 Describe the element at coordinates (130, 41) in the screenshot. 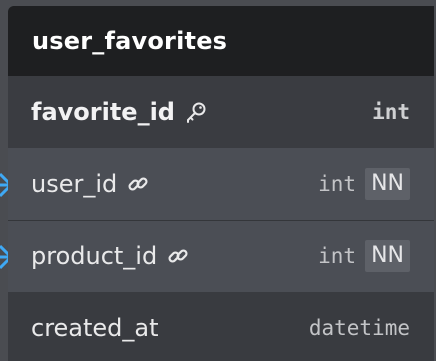

I see `table-title: user_favorites` at that location.